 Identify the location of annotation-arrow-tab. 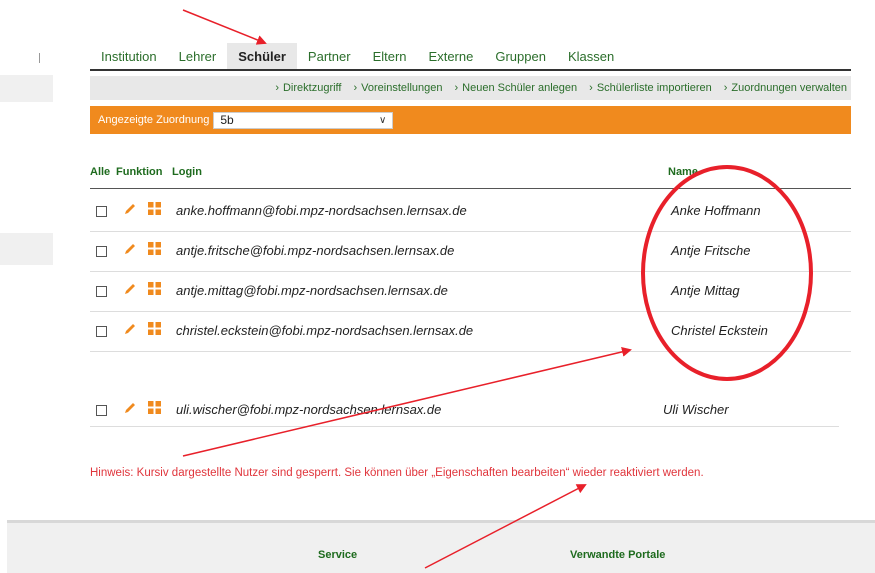
(224, 27).